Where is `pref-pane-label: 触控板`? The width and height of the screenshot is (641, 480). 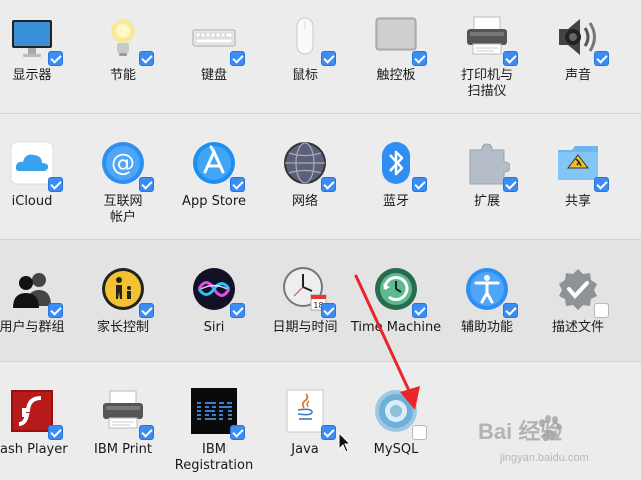
pref-pane-label: 触控板 is located at coordinates (396, 75).